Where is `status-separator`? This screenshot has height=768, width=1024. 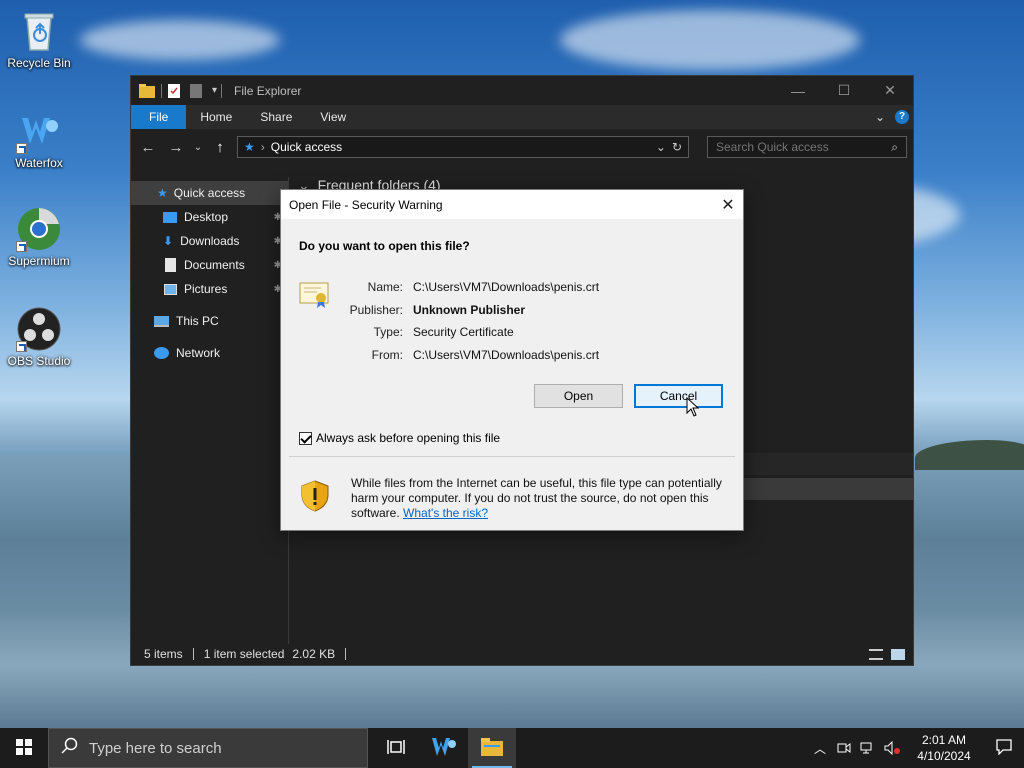 status-separator is located at coordinates (193, 654).